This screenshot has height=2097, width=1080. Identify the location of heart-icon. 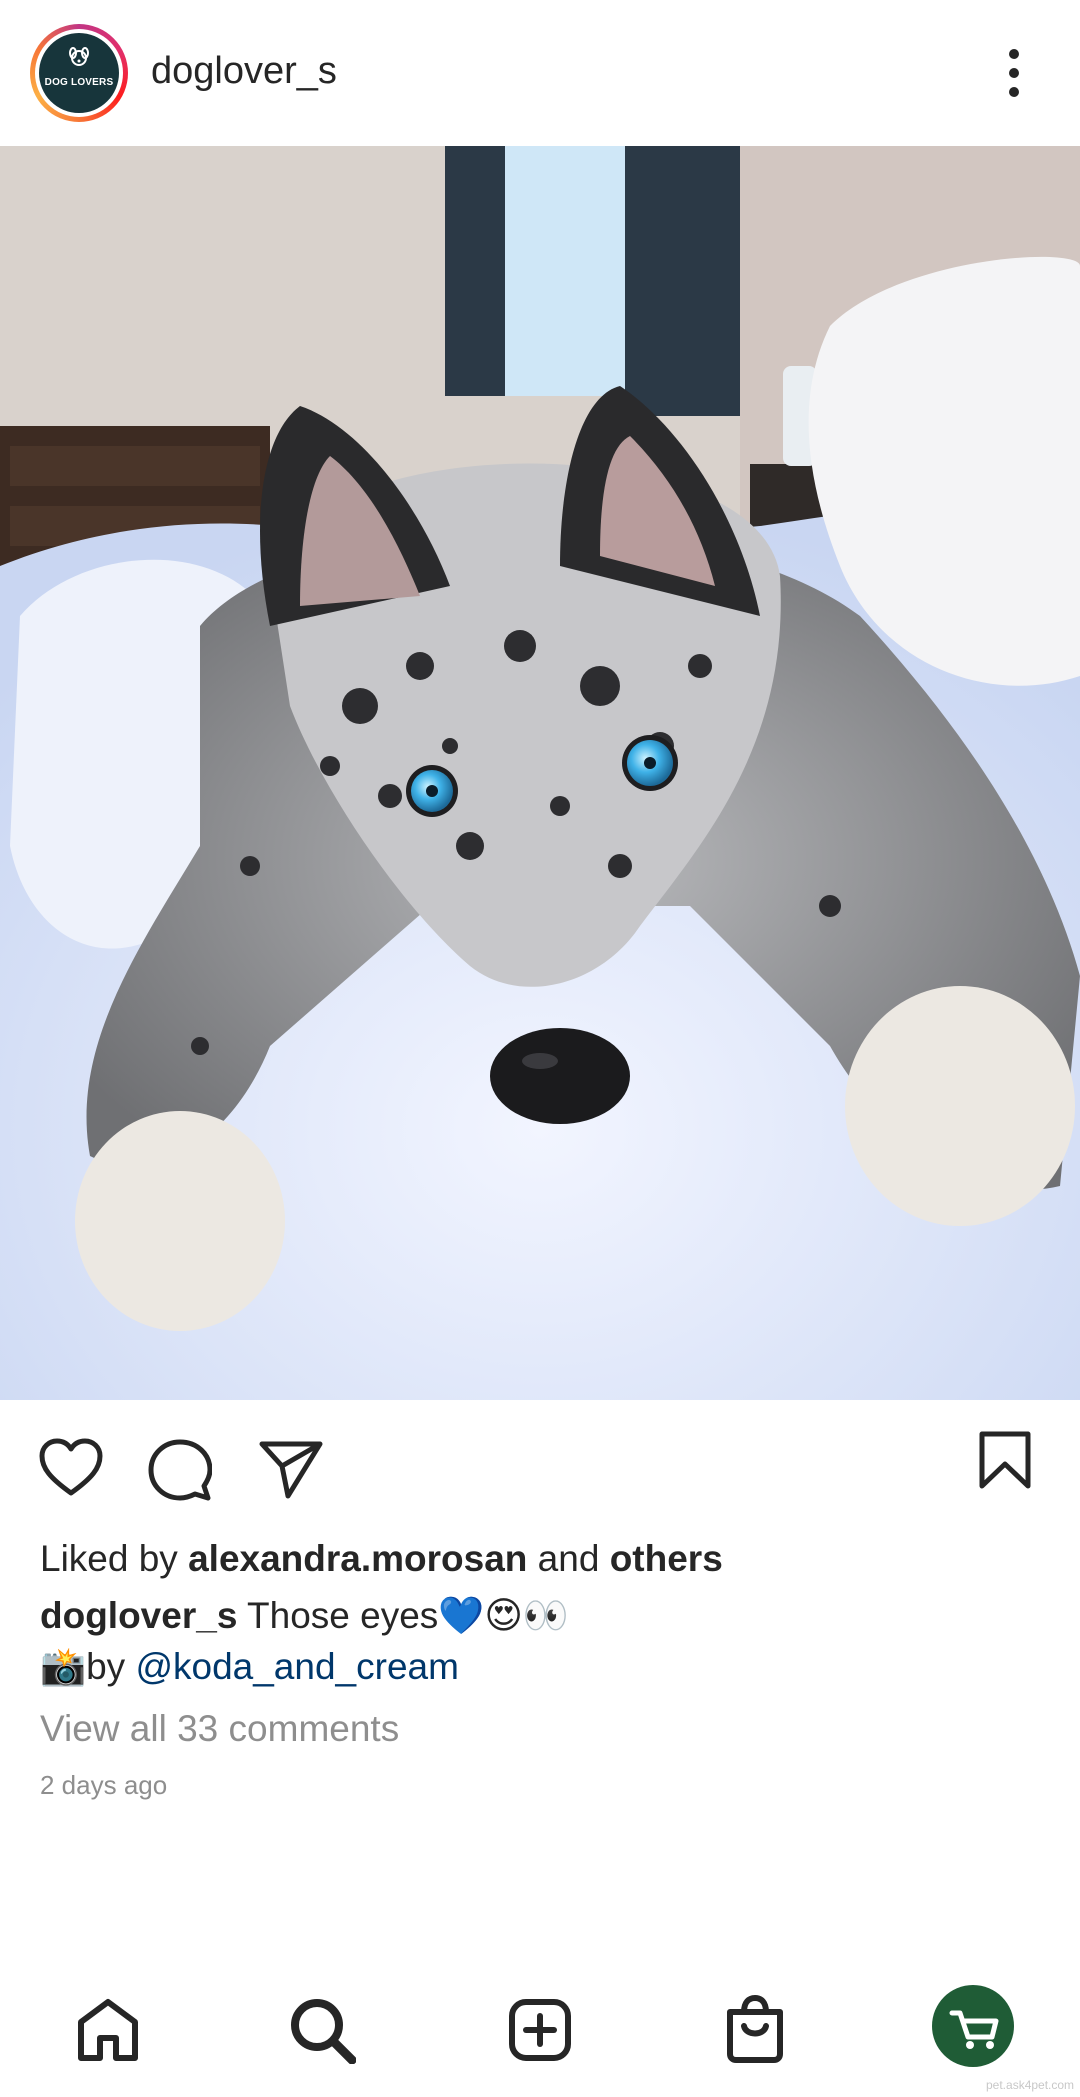
(71, 1468).